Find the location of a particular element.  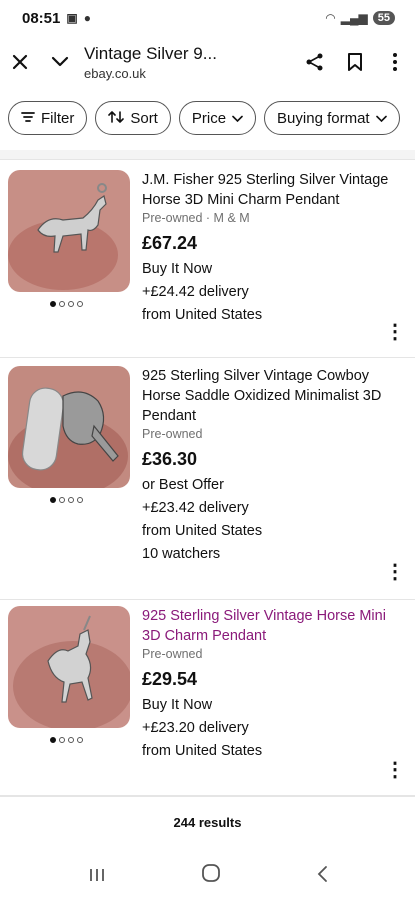

more-options-icon is located at coordinates (395, 62).